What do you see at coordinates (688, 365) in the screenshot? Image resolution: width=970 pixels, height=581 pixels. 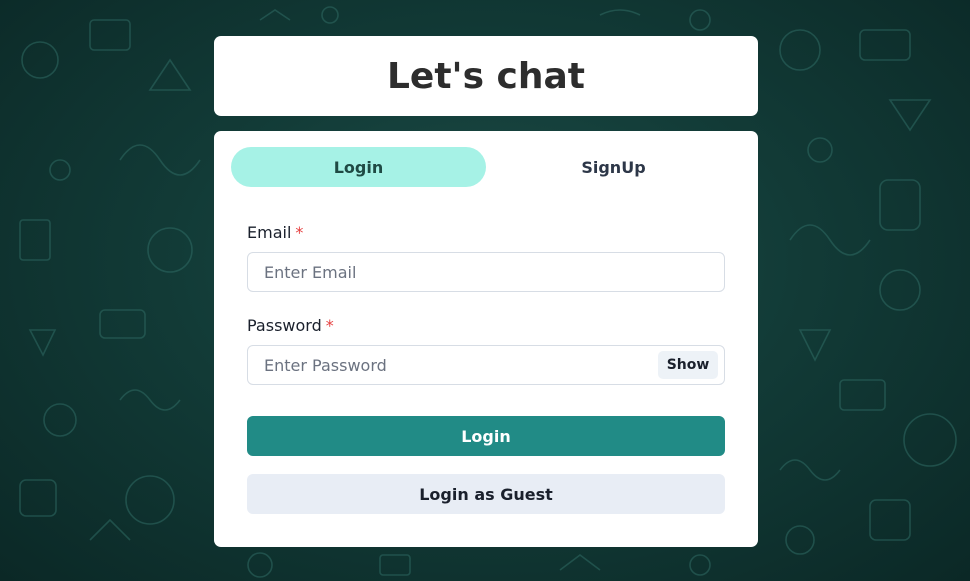 I see `show-password-button: Show` at bounding box center [688, 365].